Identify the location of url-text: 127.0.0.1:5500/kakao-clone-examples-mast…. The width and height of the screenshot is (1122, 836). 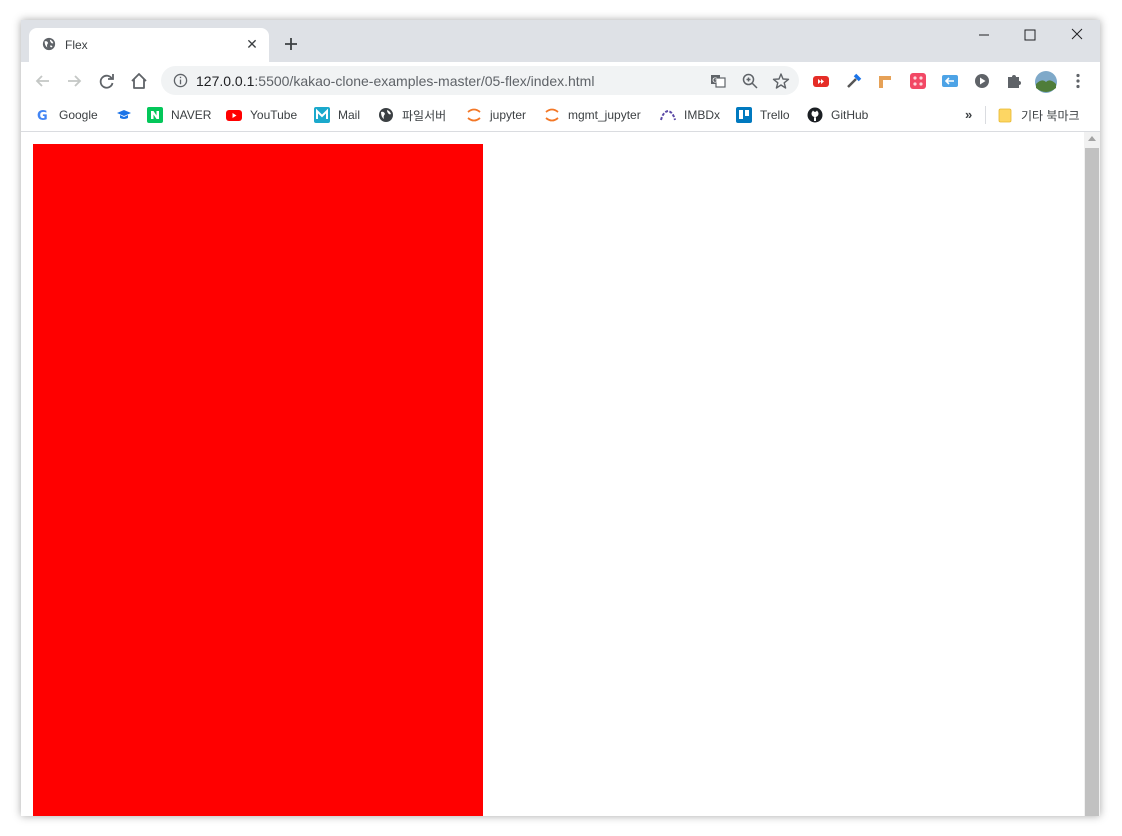
(395, 81).